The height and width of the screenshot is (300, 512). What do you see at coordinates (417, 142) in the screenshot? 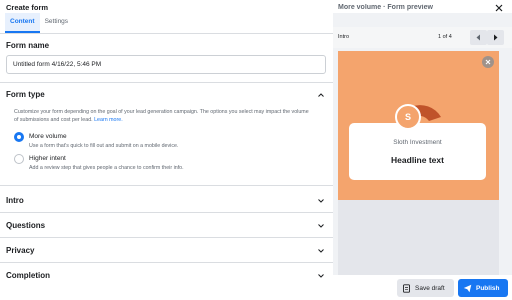
I see `company-name: Sloth Investment` at bounding box center [417, 142].